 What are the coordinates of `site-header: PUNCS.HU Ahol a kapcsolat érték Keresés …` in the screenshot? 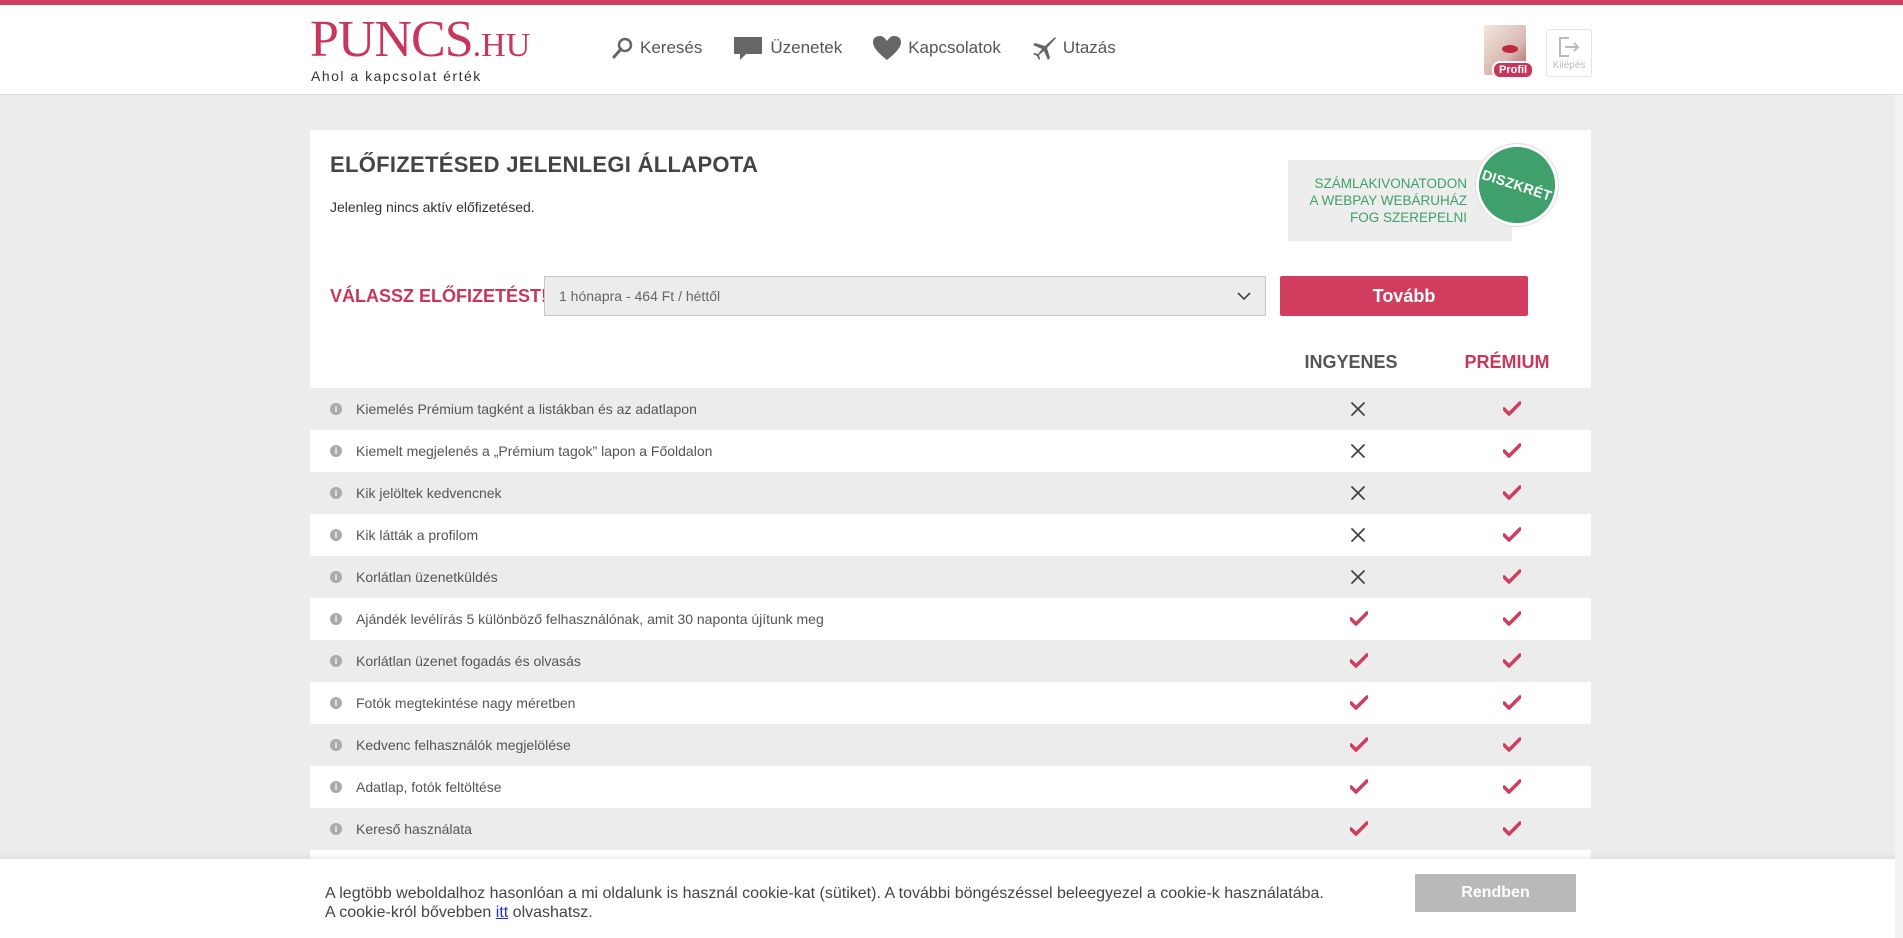 It's located at (951, 50).